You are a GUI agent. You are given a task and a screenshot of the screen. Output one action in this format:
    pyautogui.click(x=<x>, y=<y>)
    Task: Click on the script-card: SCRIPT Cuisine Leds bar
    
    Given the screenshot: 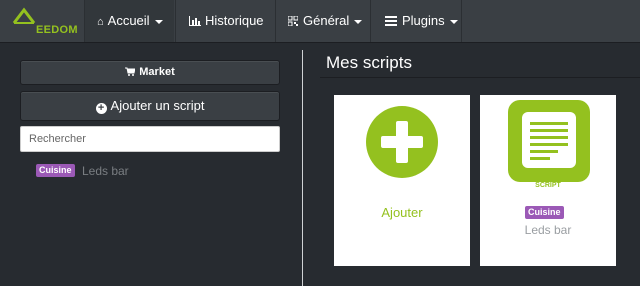 What is the action you would take?
    pyautogui.click(x=548, y=180)
    